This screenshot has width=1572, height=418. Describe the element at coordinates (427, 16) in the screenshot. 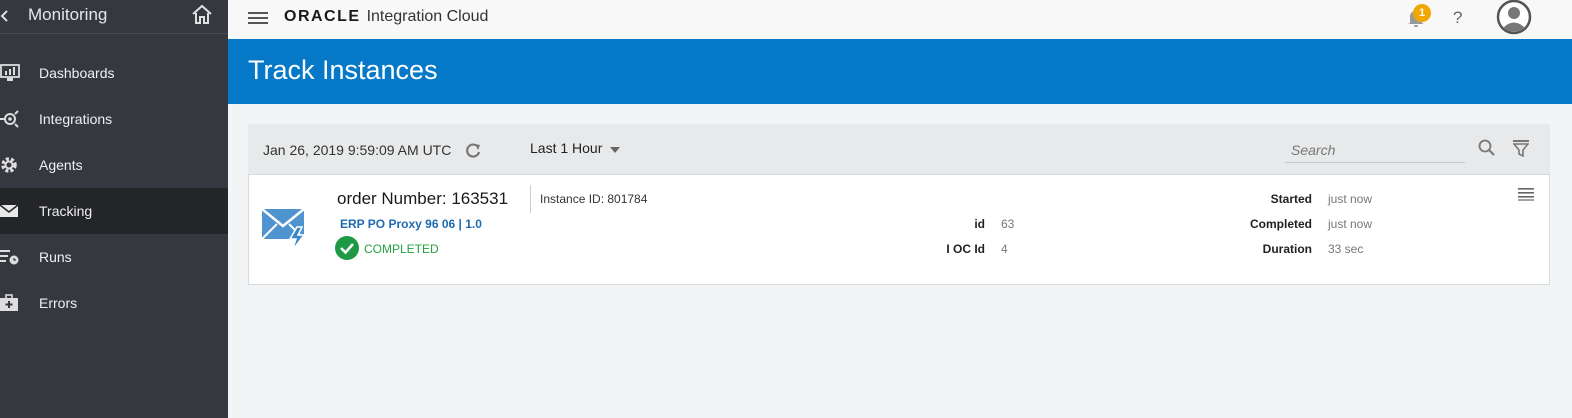

I see `product-name: Integration Cloud` at that location.